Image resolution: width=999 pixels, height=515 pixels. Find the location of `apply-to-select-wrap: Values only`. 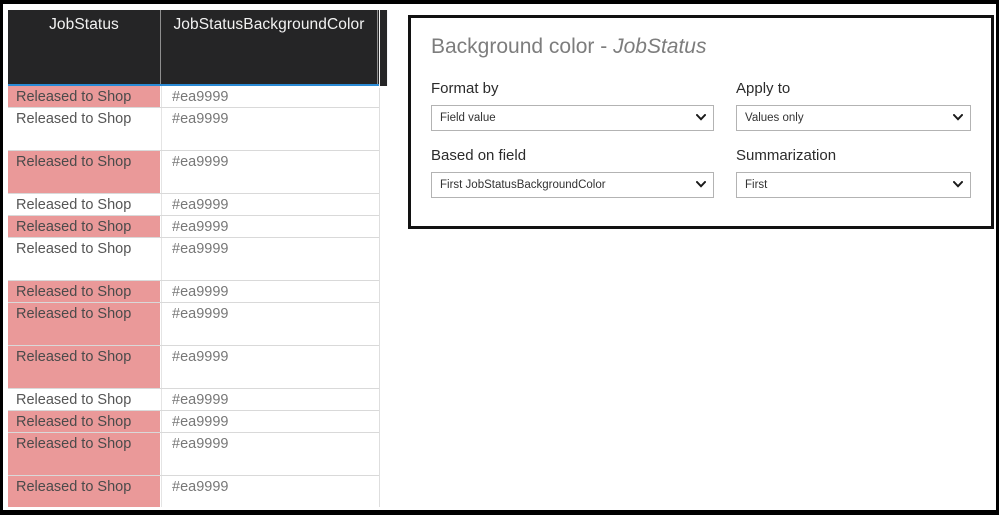

apply-to-select-wrap: Values only is located at coordinates (853, 118).